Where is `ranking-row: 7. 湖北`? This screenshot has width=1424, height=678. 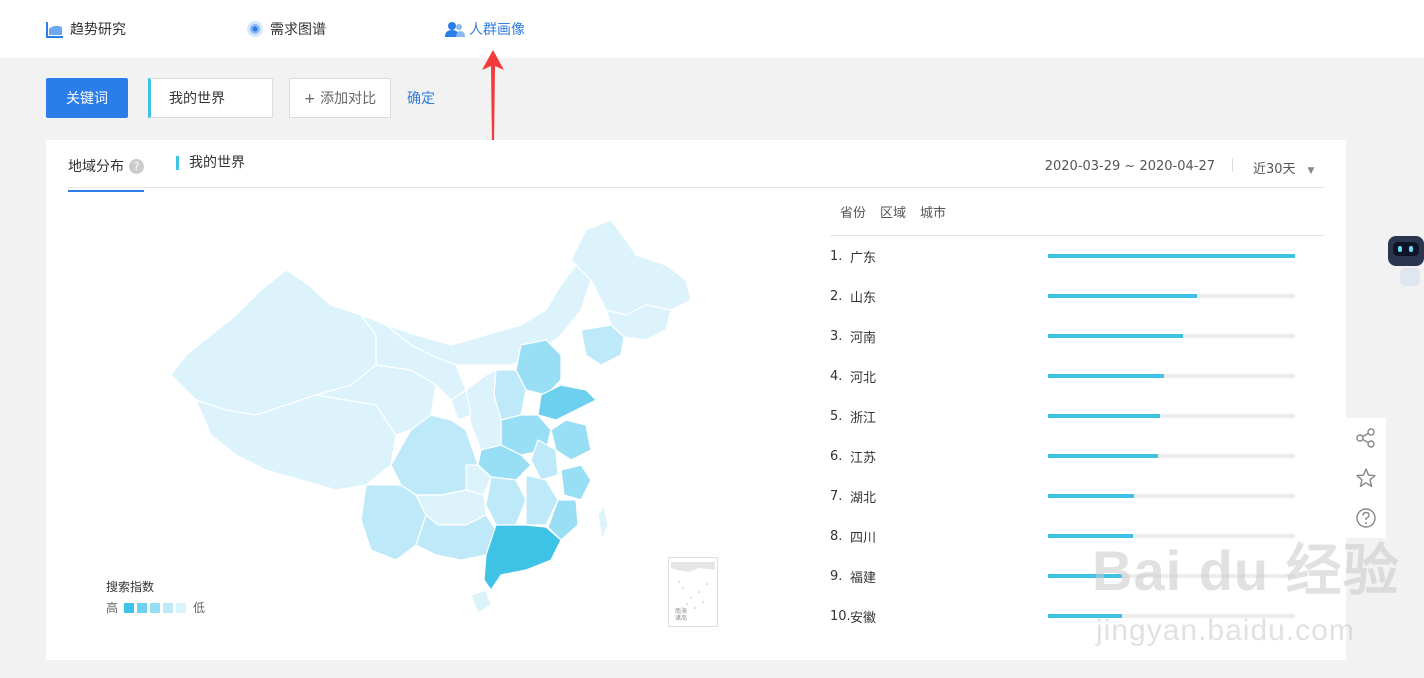
ranking-row: 7. 湖北 is located at coordinates (1077, 496).